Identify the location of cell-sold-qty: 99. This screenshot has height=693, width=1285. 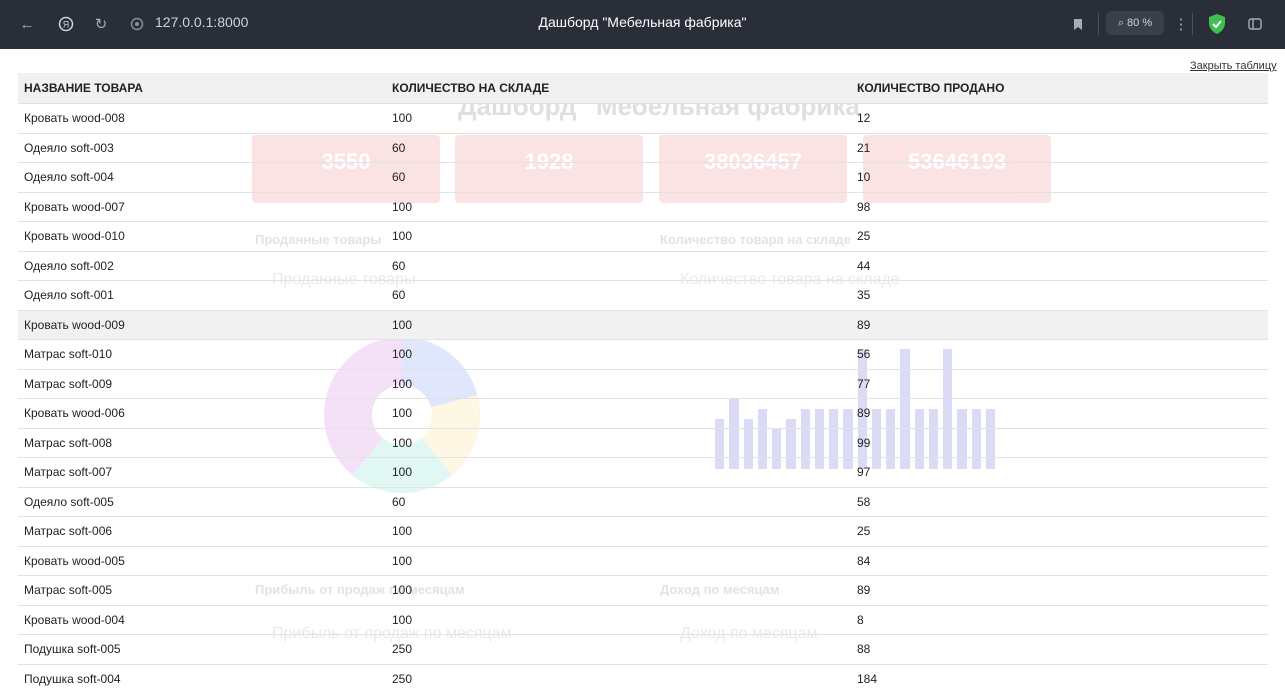
(1059, 443).